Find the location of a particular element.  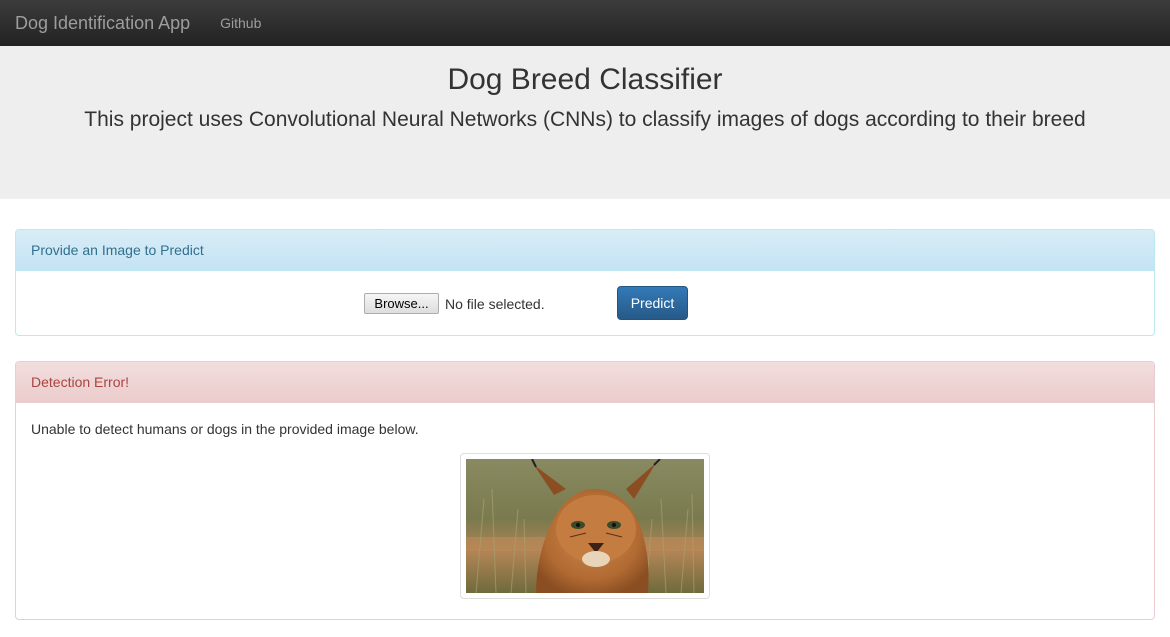

navbar-brand: Dog Identification App is located at coordinates (102, 23).